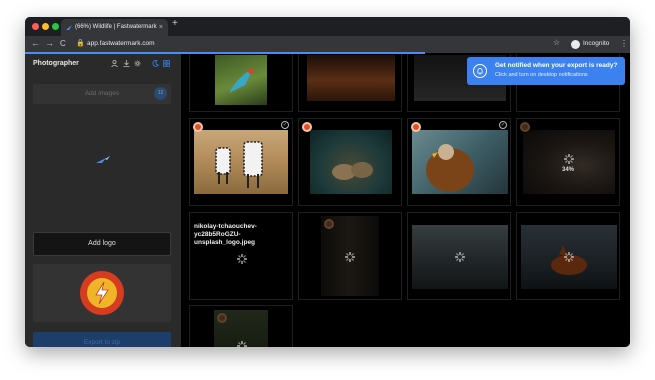 This screenshot has width=655, height=380. Describe the element at coordinates (160, 93) in the screenshot. I see `image-count-badge: 12` at that location.